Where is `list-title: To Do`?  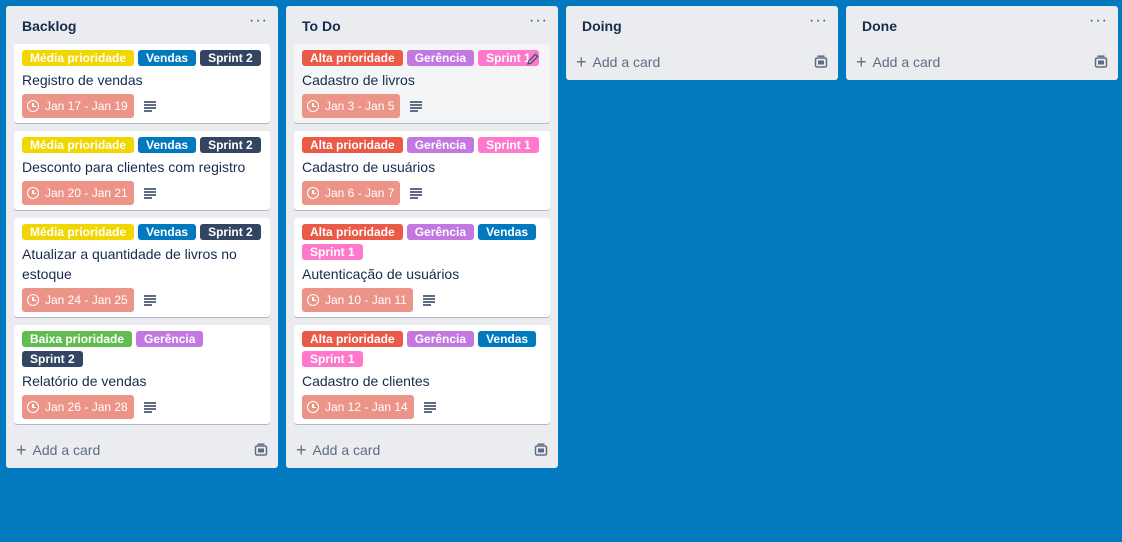
list-title: To Do is located at coordinates (321, 26).